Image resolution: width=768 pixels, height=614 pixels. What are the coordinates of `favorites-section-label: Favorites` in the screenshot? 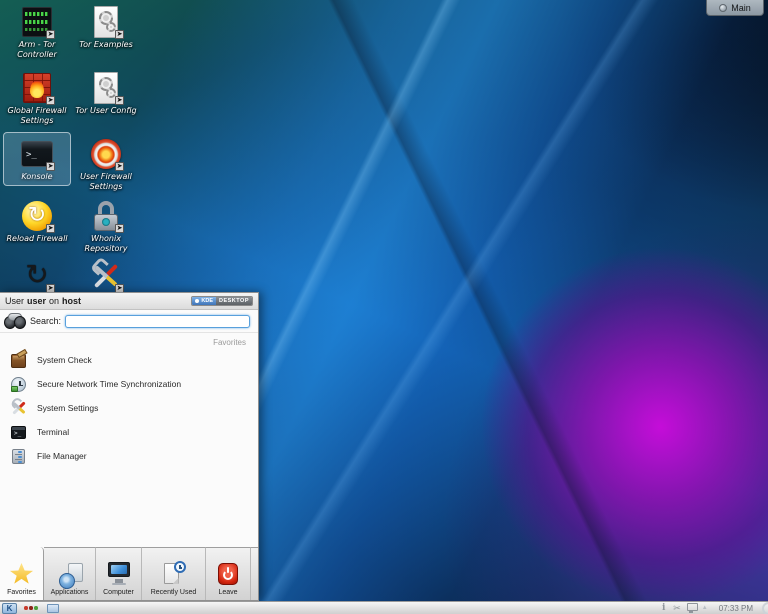 It's located at (229, 342).